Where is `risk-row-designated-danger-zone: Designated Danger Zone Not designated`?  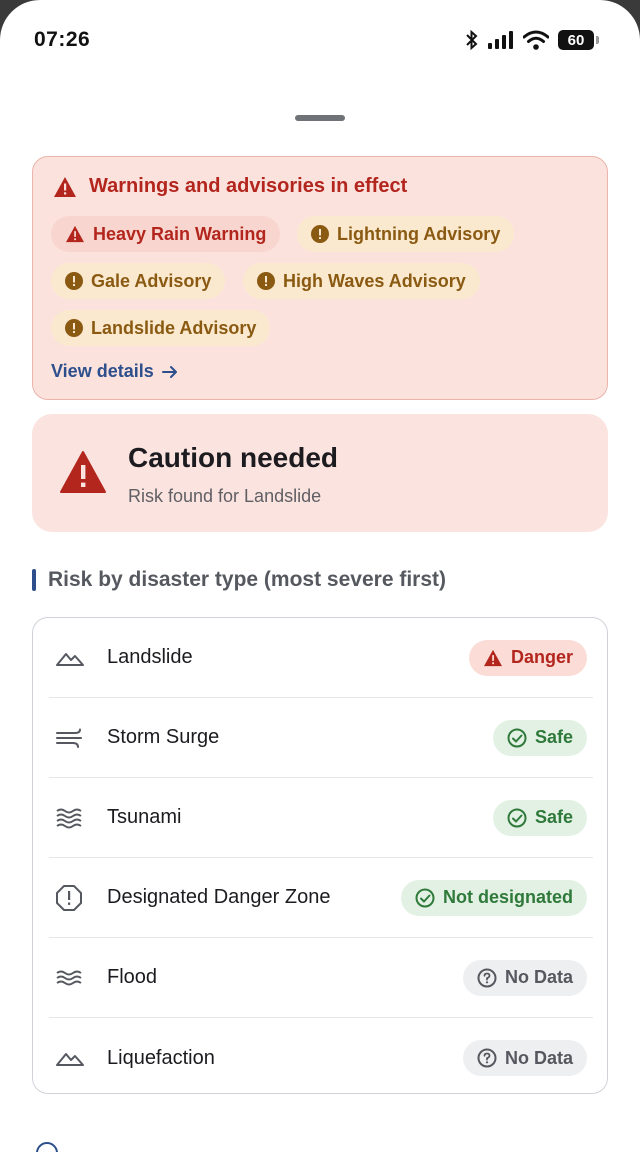
risk-row-designated-danger-zone: Designated Danger Zone Not designated is located at coordinates (321, 898).